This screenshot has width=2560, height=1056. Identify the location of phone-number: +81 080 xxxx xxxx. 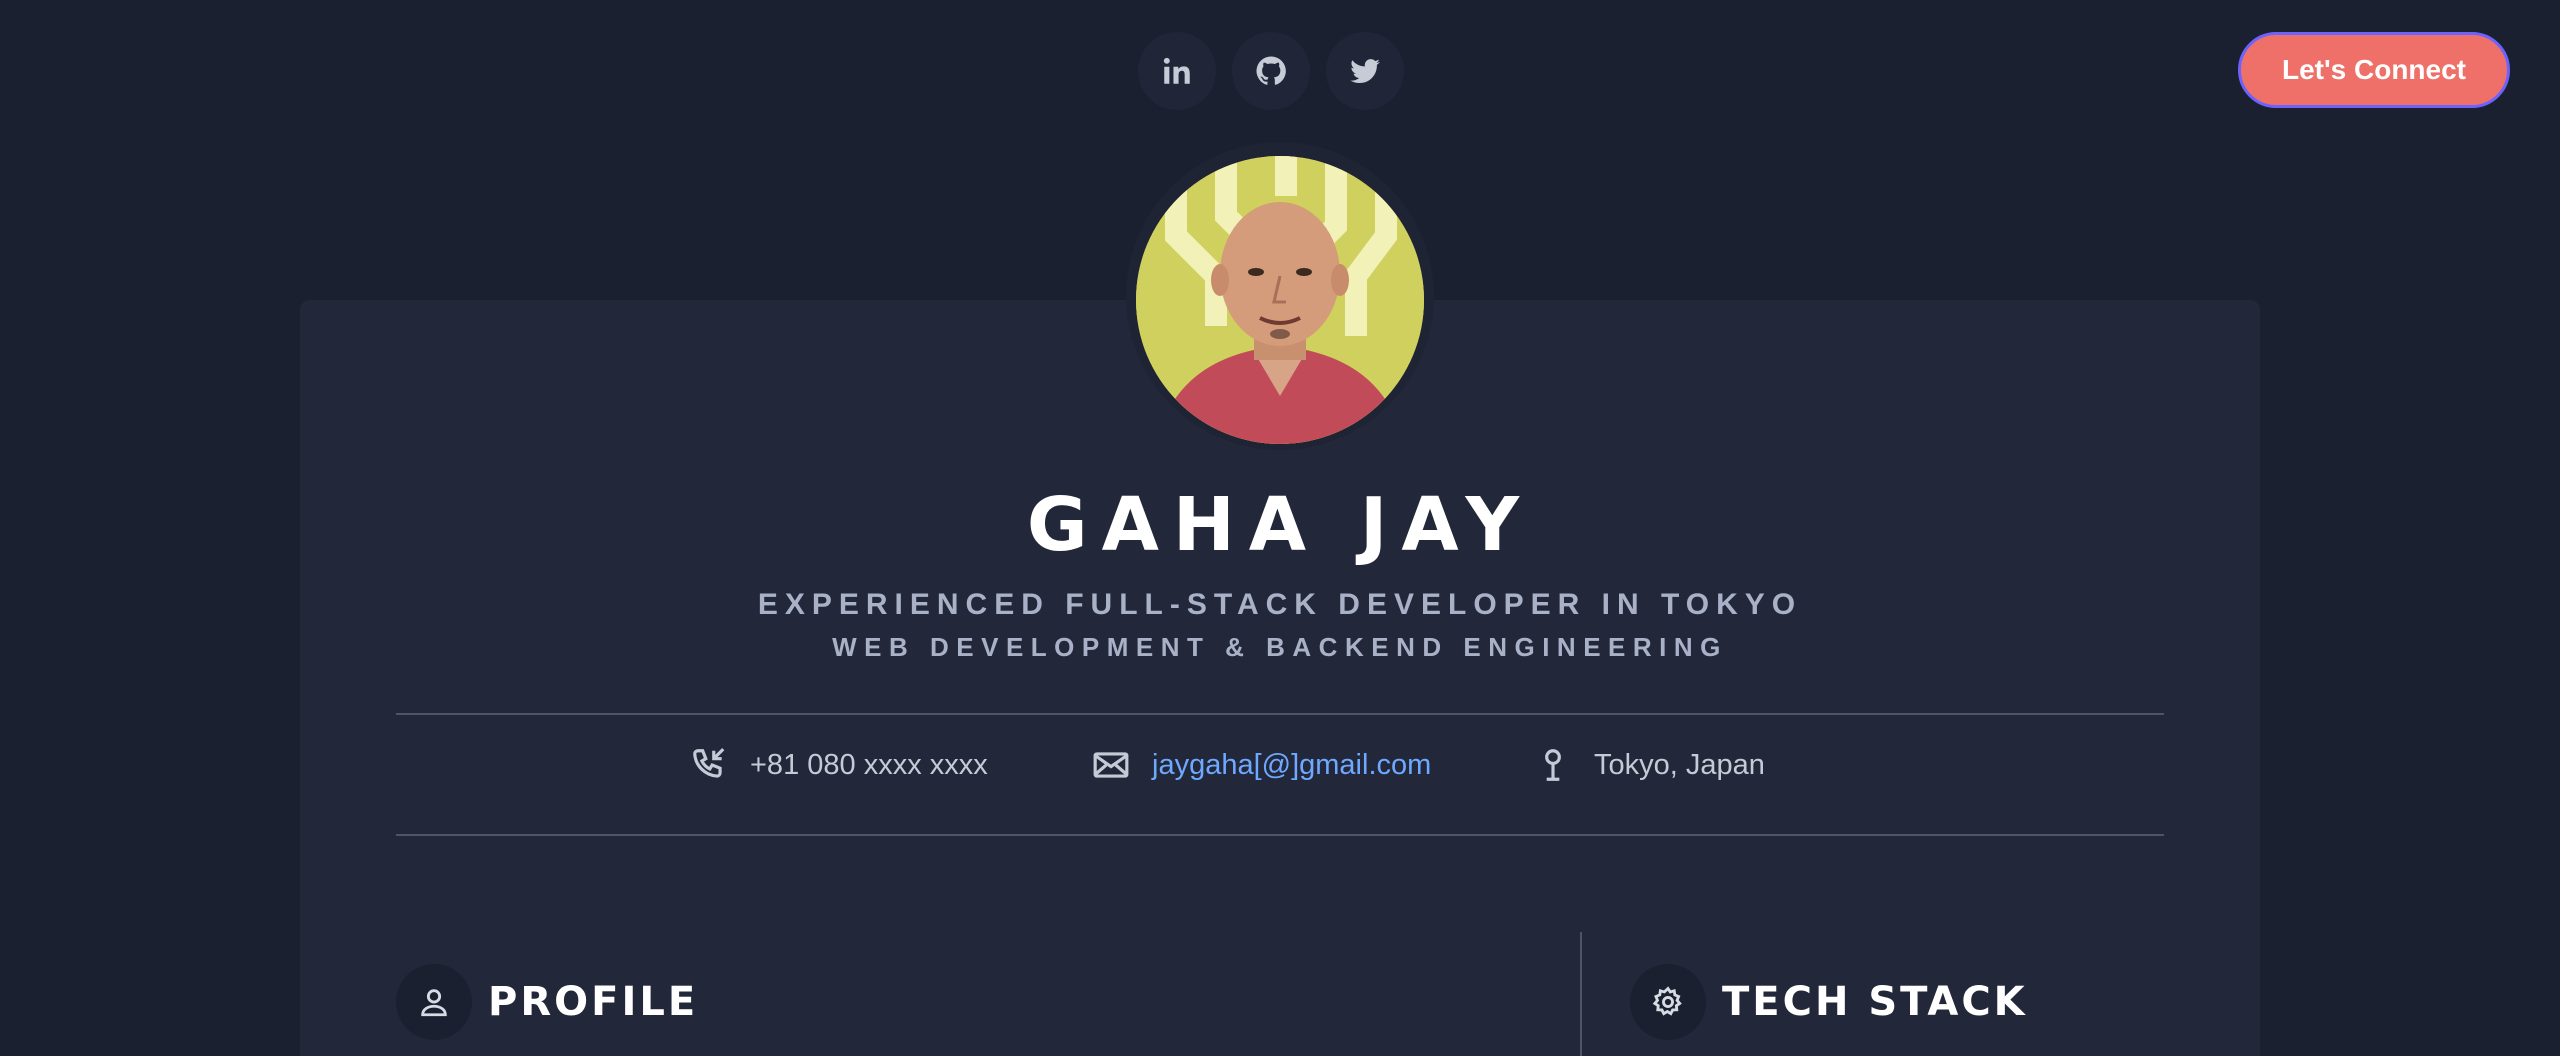
(869, 764).